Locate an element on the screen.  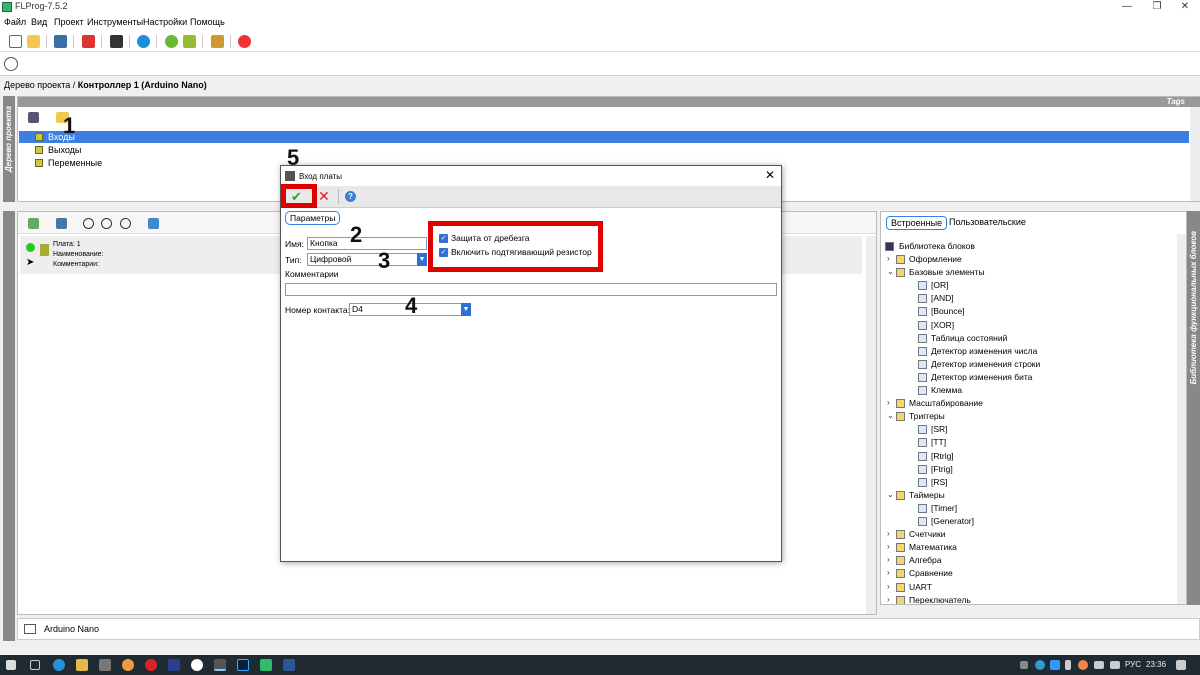
connect-icon is located at coordinates (61, 223).